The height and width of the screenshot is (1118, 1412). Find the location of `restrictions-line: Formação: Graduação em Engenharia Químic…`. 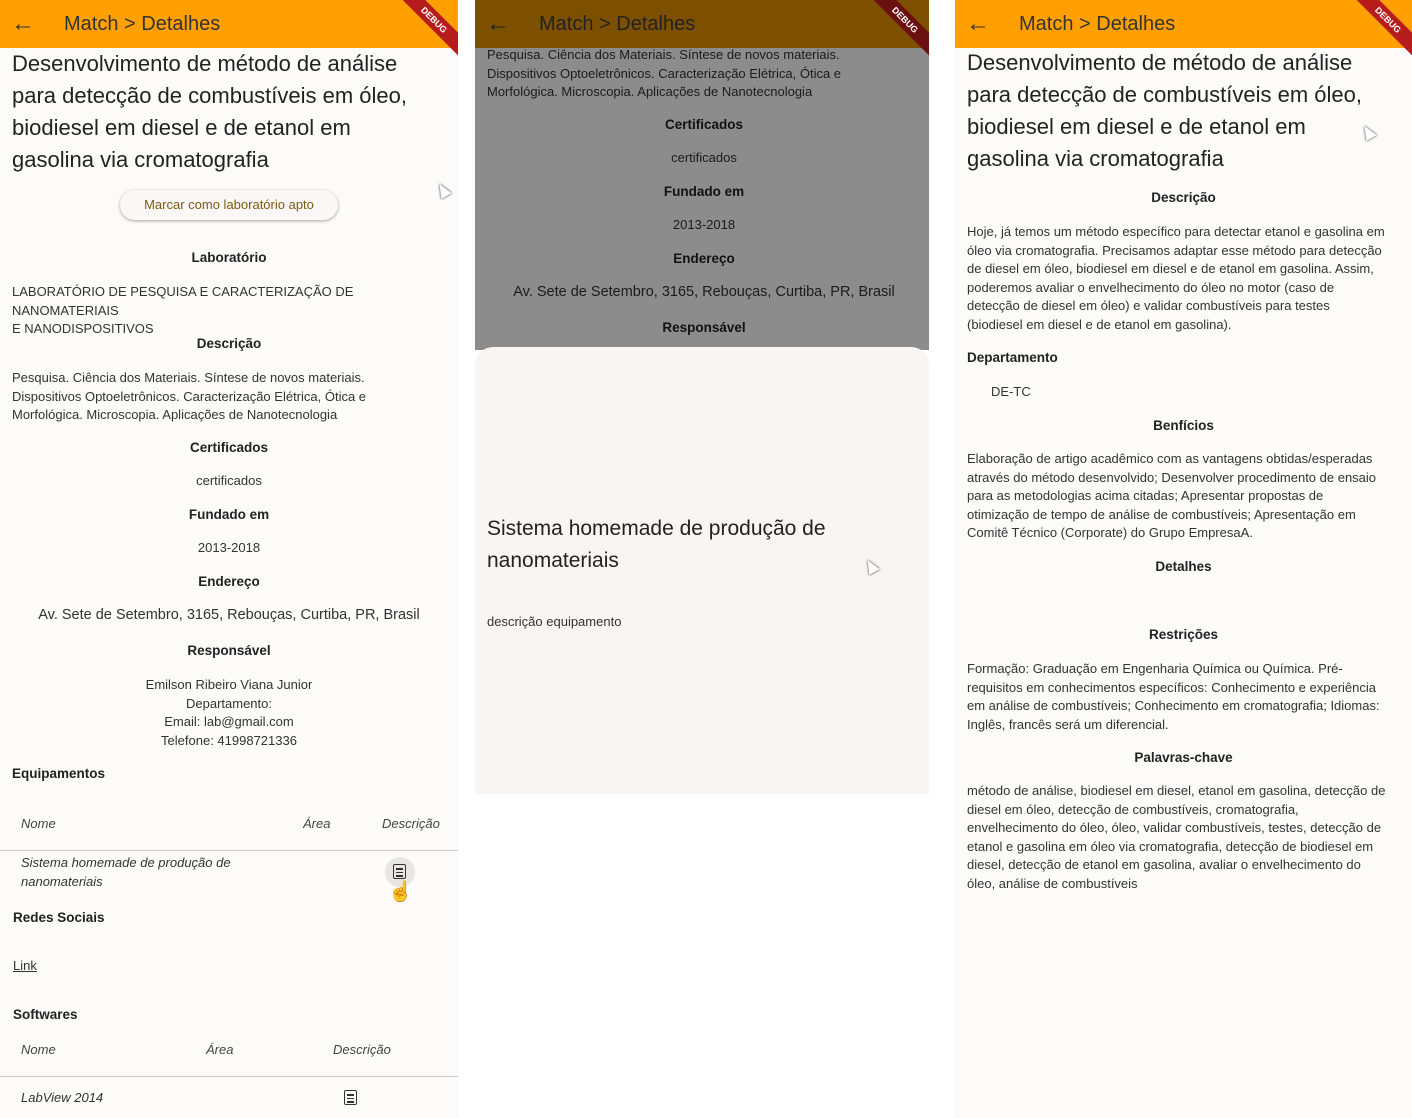

restrictions-line: Formação: Graduação em Engenharia Químic… is located at coordinates (1155, 668).